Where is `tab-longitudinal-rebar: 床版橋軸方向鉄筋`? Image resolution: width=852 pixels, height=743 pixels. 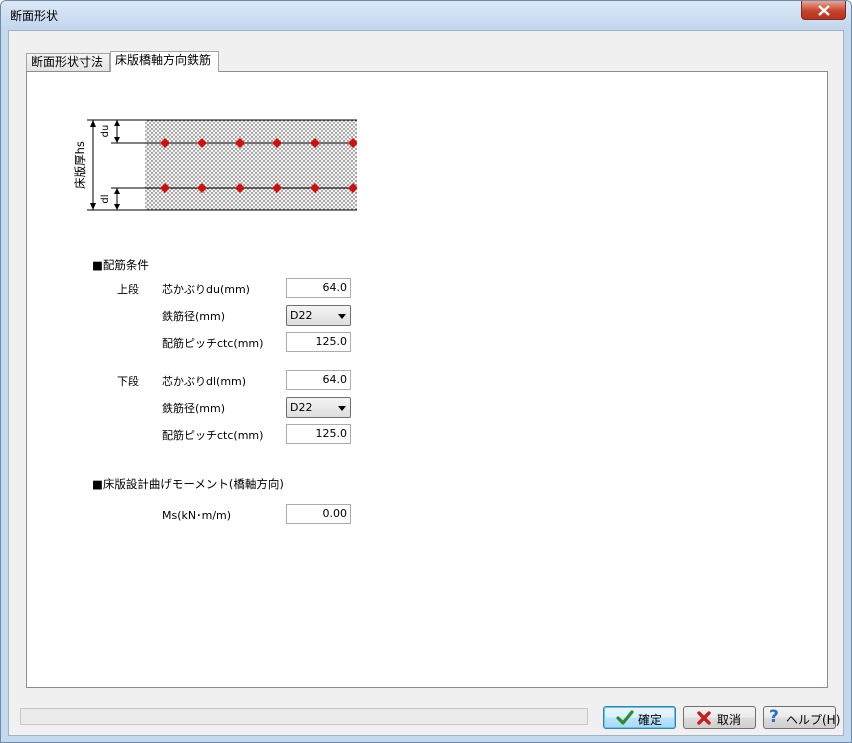
tab-longitudinal-rebar: 床版橋軸方向鉄筋 is located at coordinates (164, 61).